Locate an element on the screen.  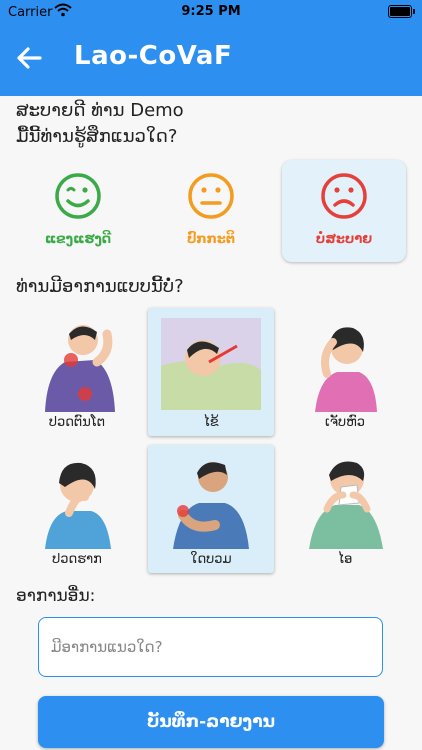
mood-label: ປົກກະຕິ is located at coordinates (211, 239).